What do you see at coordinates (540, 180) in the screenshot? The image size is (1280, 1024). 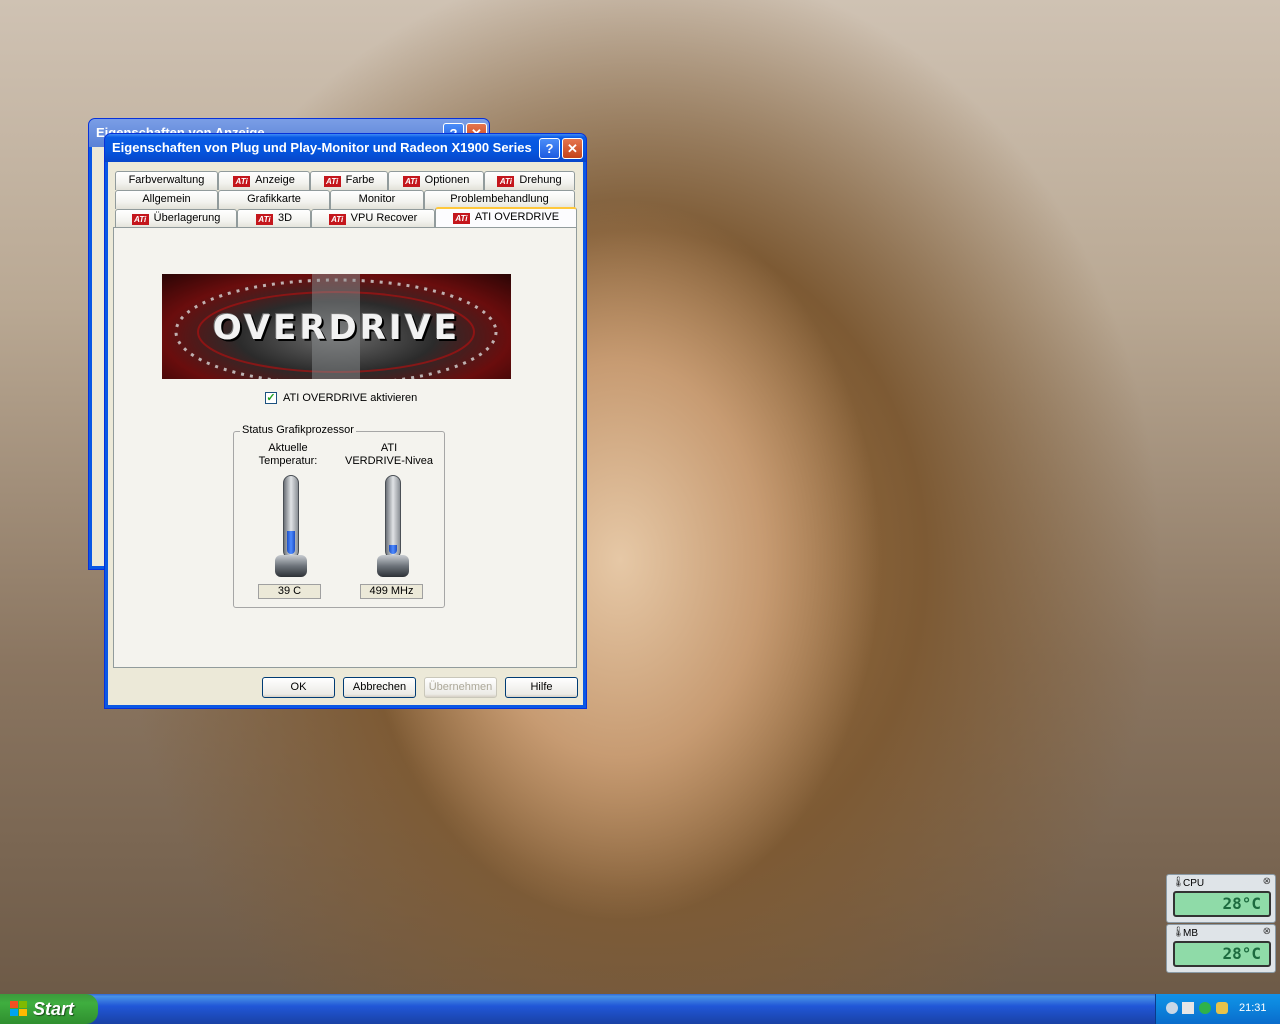 I see `tab-label: Drehung` at bounding box center [540, 180].